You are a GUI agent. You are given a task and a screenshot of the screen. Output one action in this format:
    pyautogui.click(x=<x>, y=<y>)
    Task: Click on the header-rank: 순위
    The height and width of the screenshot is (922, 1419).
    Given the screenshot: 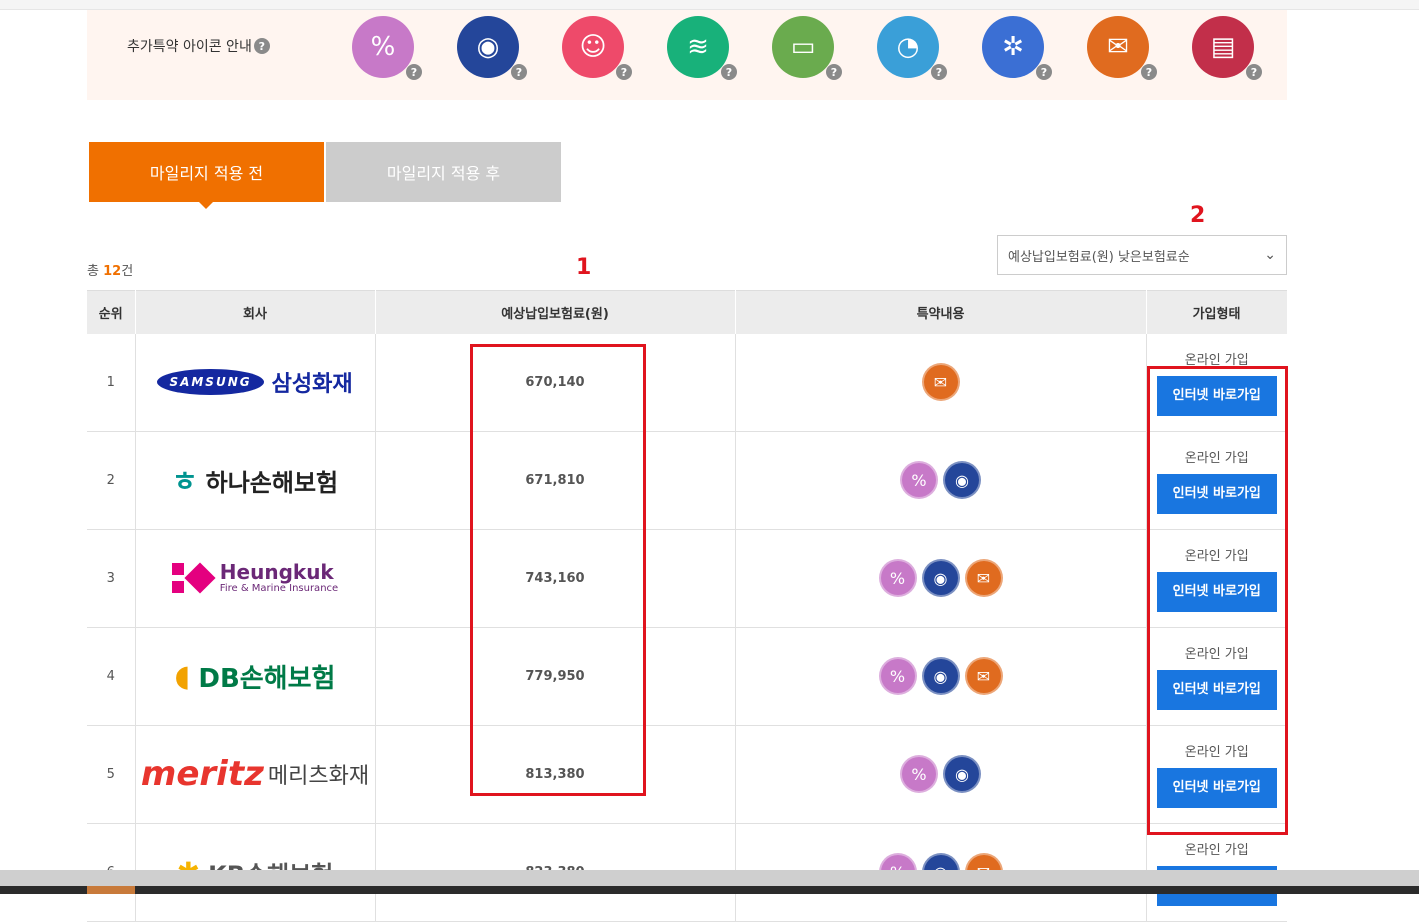 What is the action you would take?
    pyautogui.click(x=111, y=312)
    